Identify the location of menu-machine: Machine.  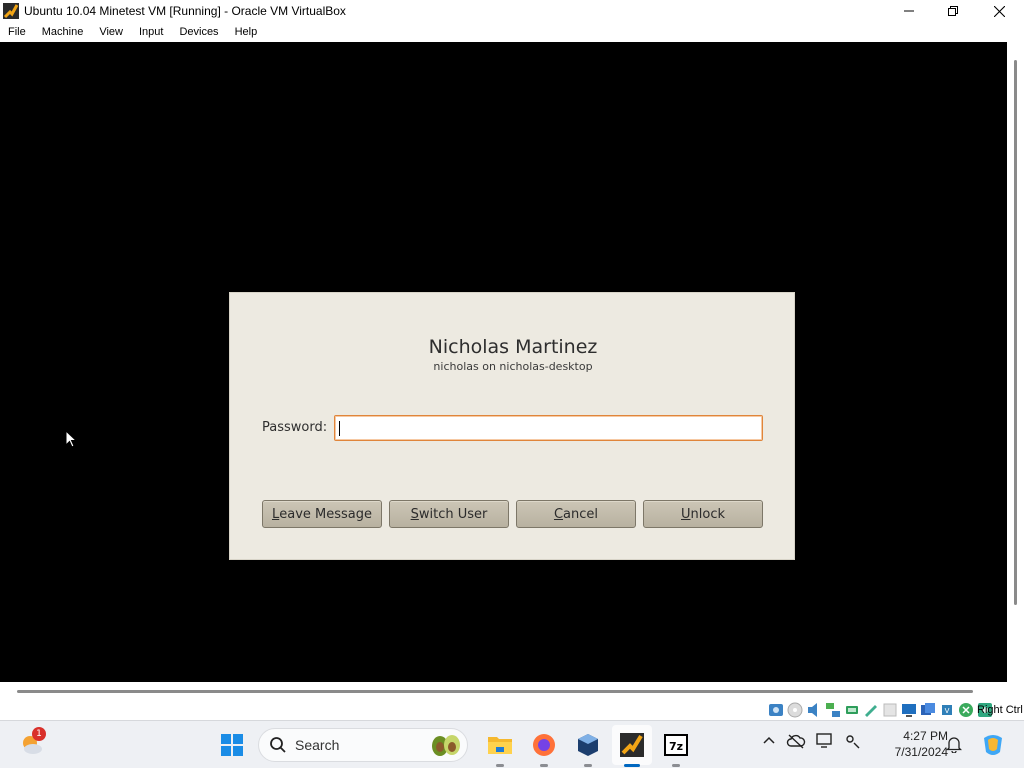
(63, 32).